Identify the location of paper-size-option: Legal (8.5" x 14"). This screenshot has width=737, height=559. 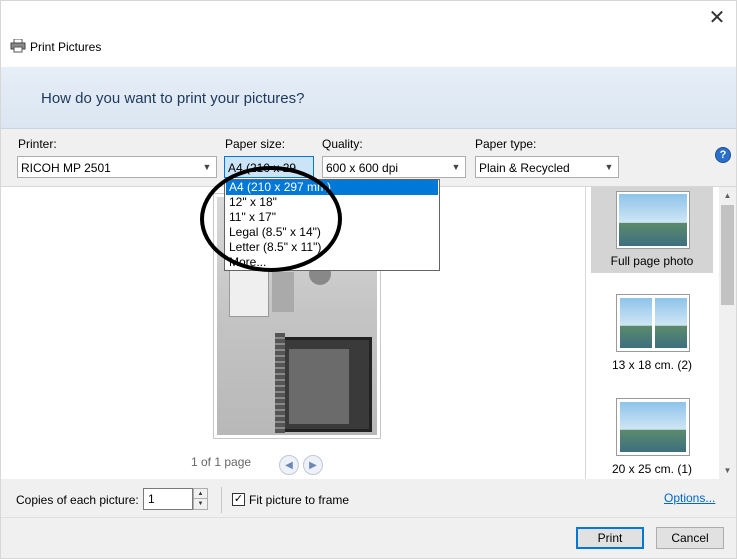
(332, 232).